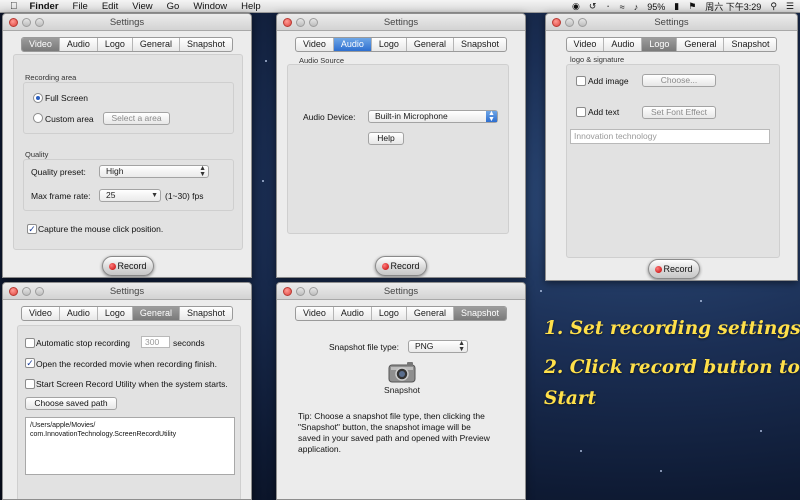 Image resolution: width=800 pixels, height=500 pixels. Describe the element at coordinates (155, 342) in the screenshot. I see `auto-stop-seconds-input: 300` at that location.